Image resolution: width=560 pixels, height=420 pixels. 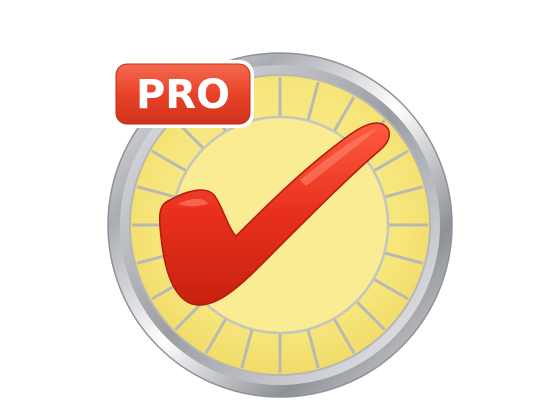 I want to click on pro-badge: PRO, so click(x=183, y=94).